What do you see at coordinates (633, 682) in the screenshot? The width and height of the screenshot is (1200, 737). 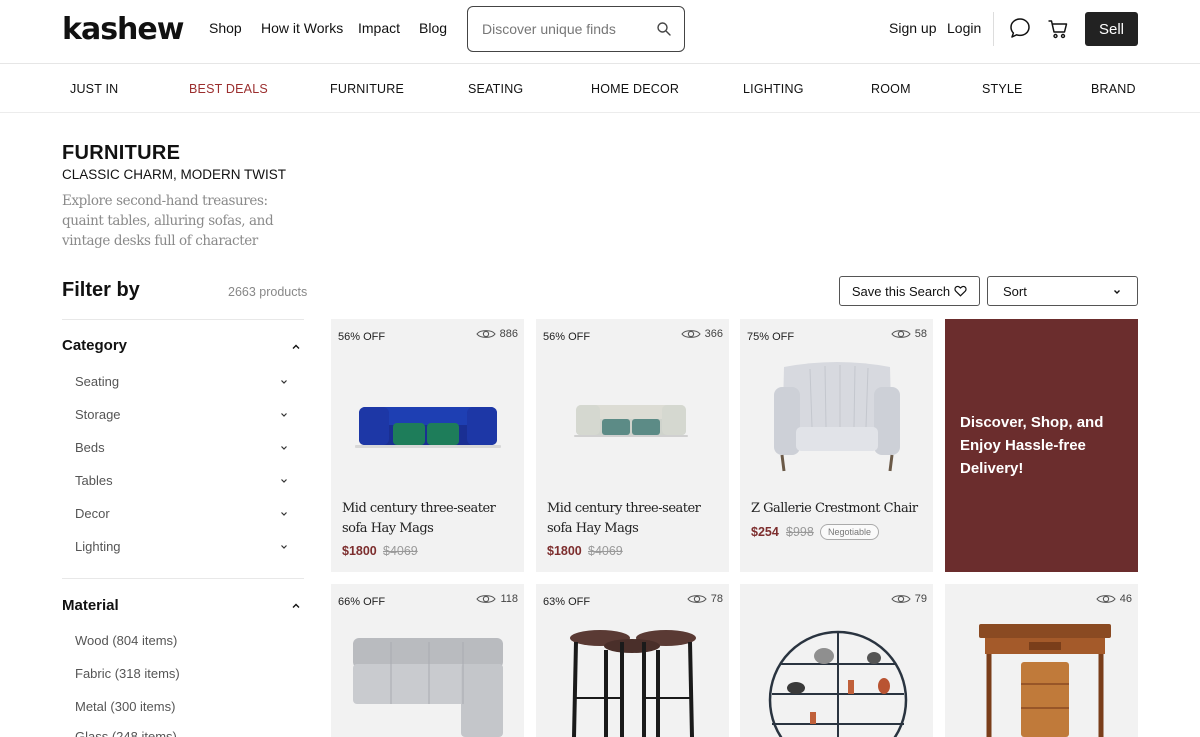 I see `bar-stools-image` at bounding box center [633, 682].